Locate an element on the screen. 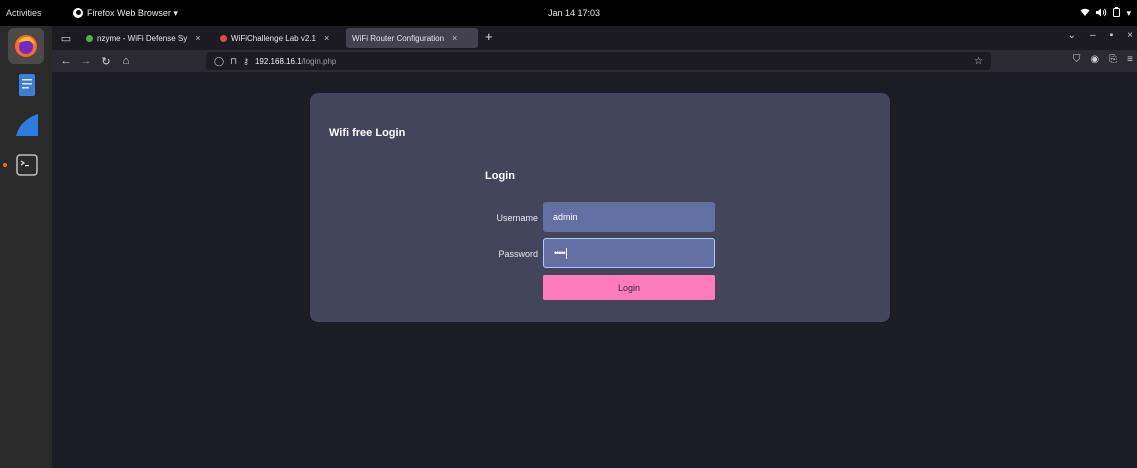 This screenshot has height=468, width=1137. toolbar-right: ⛉ ◉ ⎘ ≡ is located at coordinates (1103, 59).